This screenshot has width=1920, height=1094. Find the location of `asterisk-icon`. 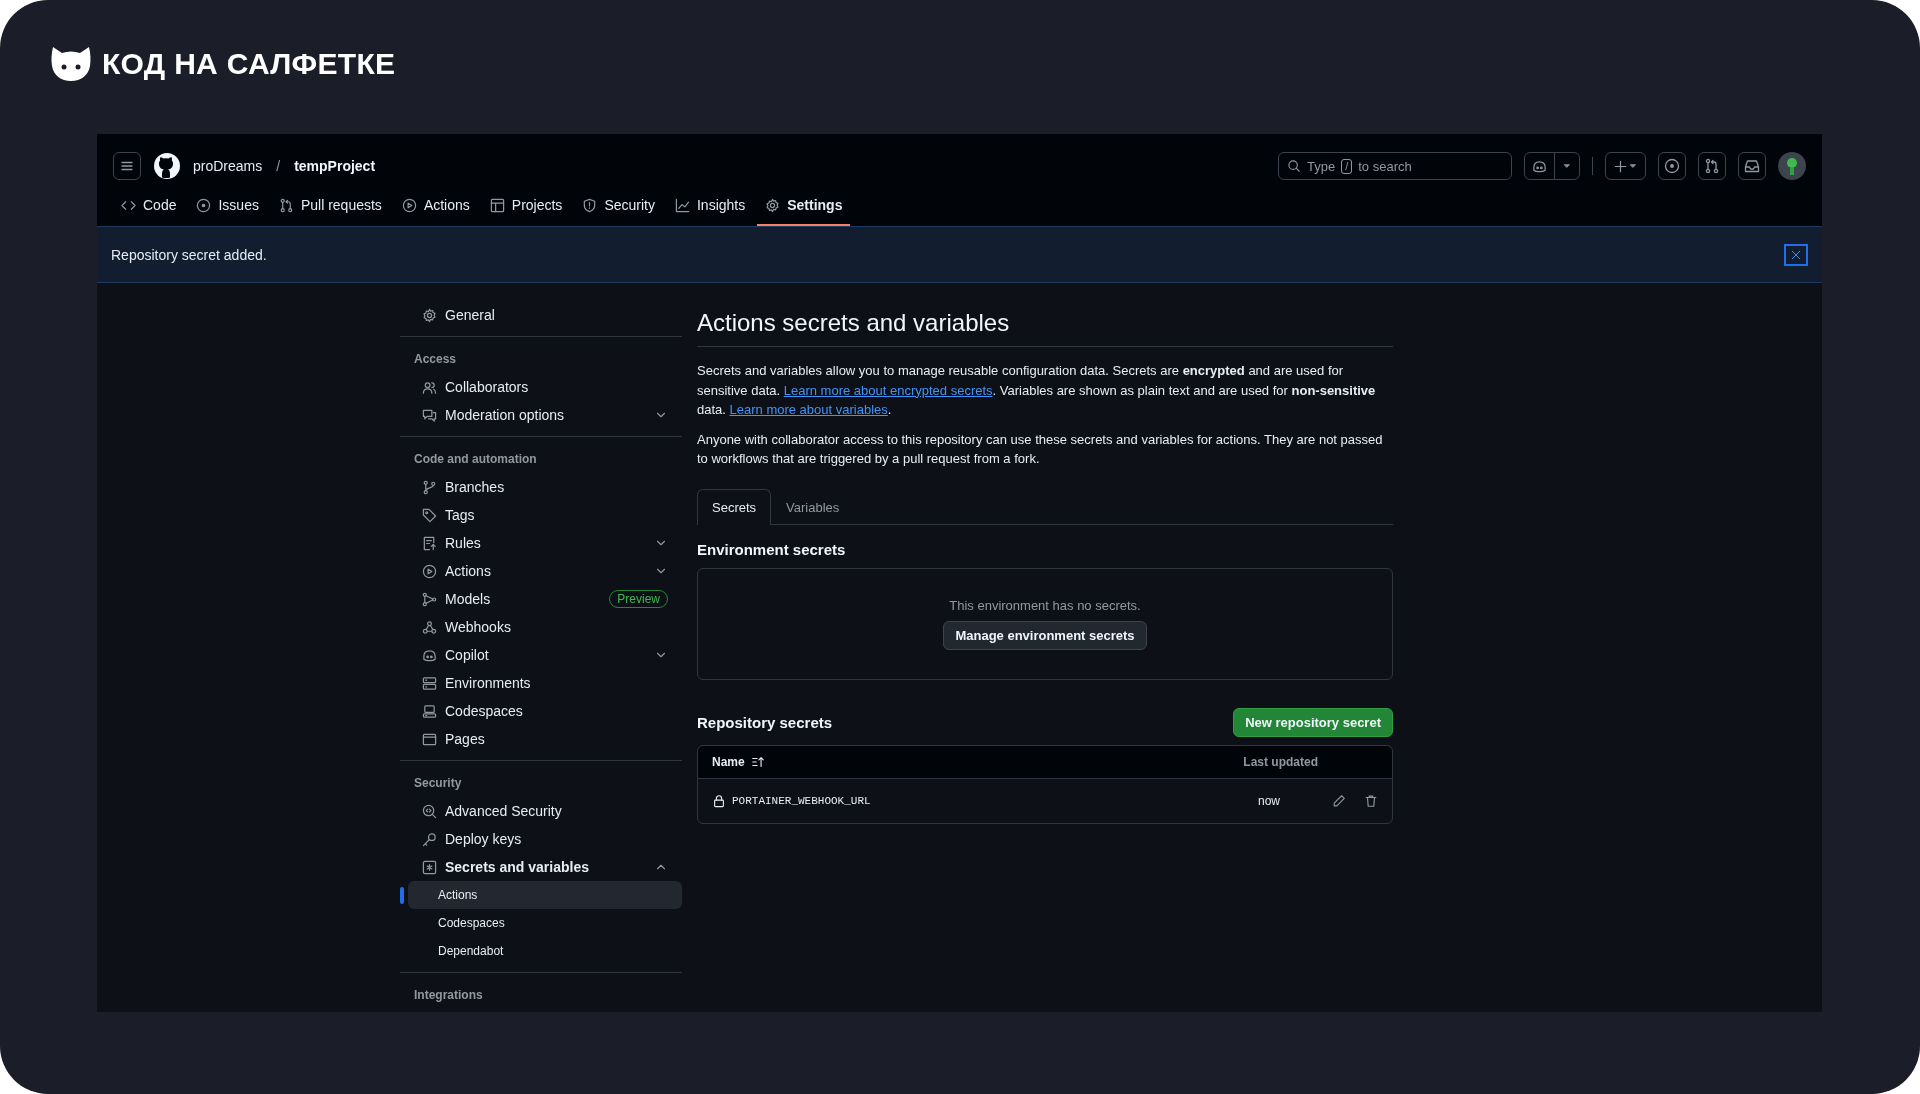

asterisk-icon is located at coordinates (429, 867).